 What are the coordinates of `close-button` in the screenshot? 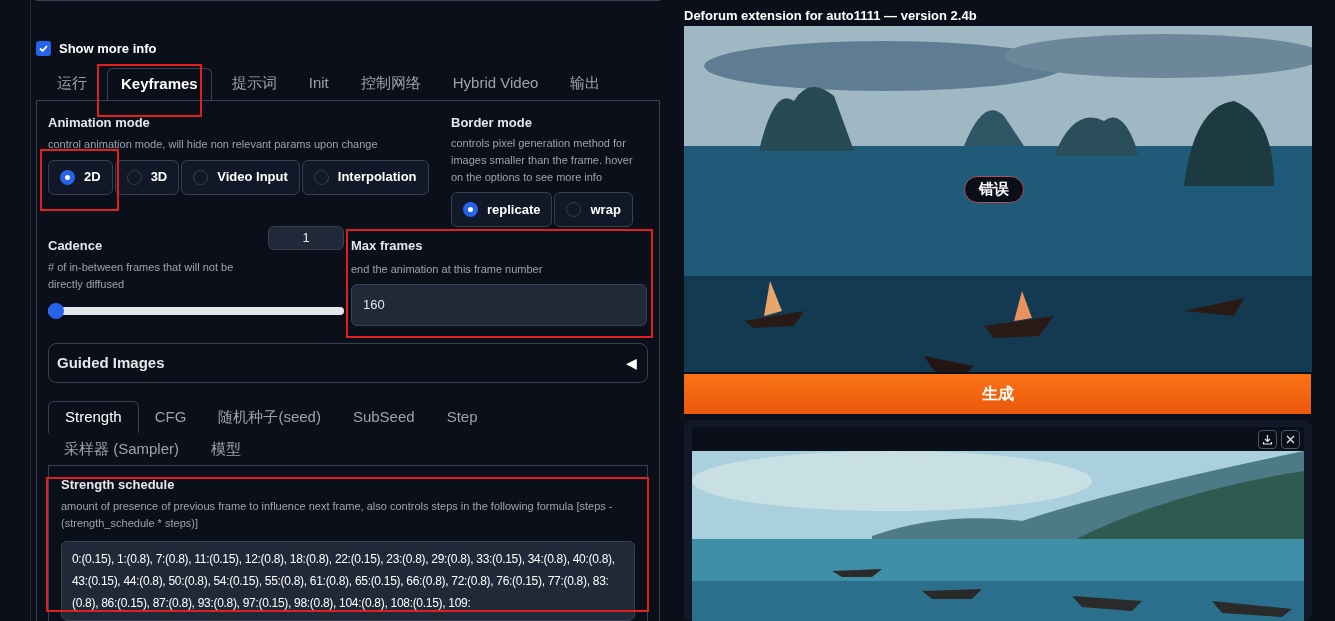 It's located at (1290, 439).